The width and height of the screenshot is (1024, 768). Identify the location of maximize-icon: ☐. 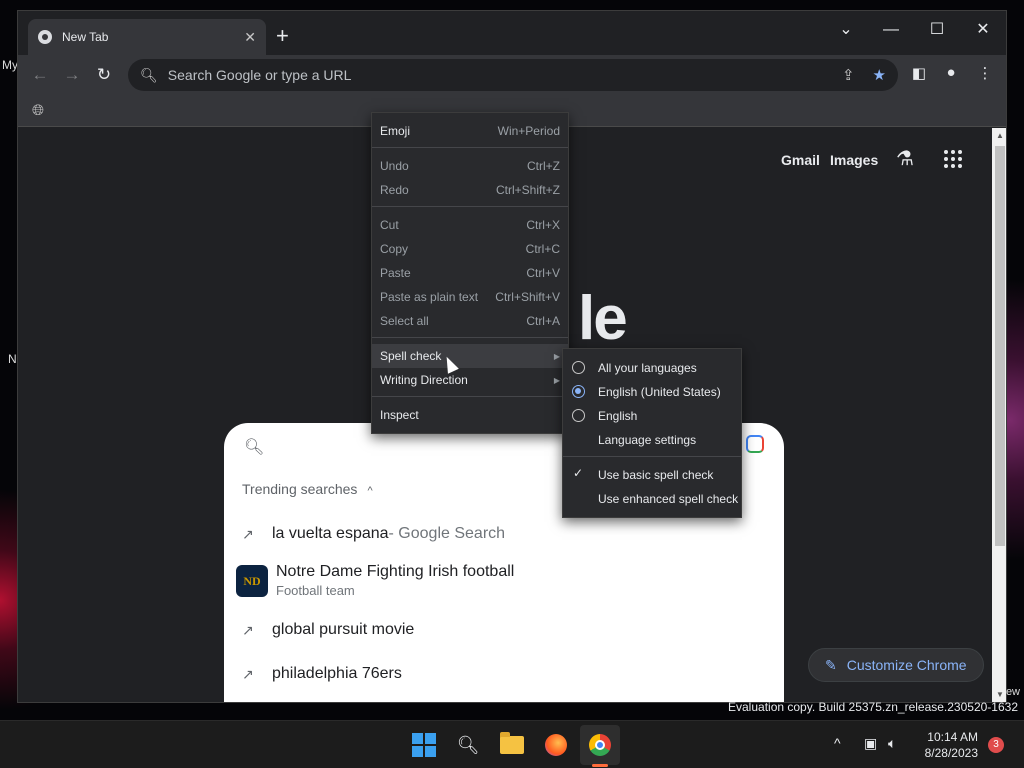
(937, 30).